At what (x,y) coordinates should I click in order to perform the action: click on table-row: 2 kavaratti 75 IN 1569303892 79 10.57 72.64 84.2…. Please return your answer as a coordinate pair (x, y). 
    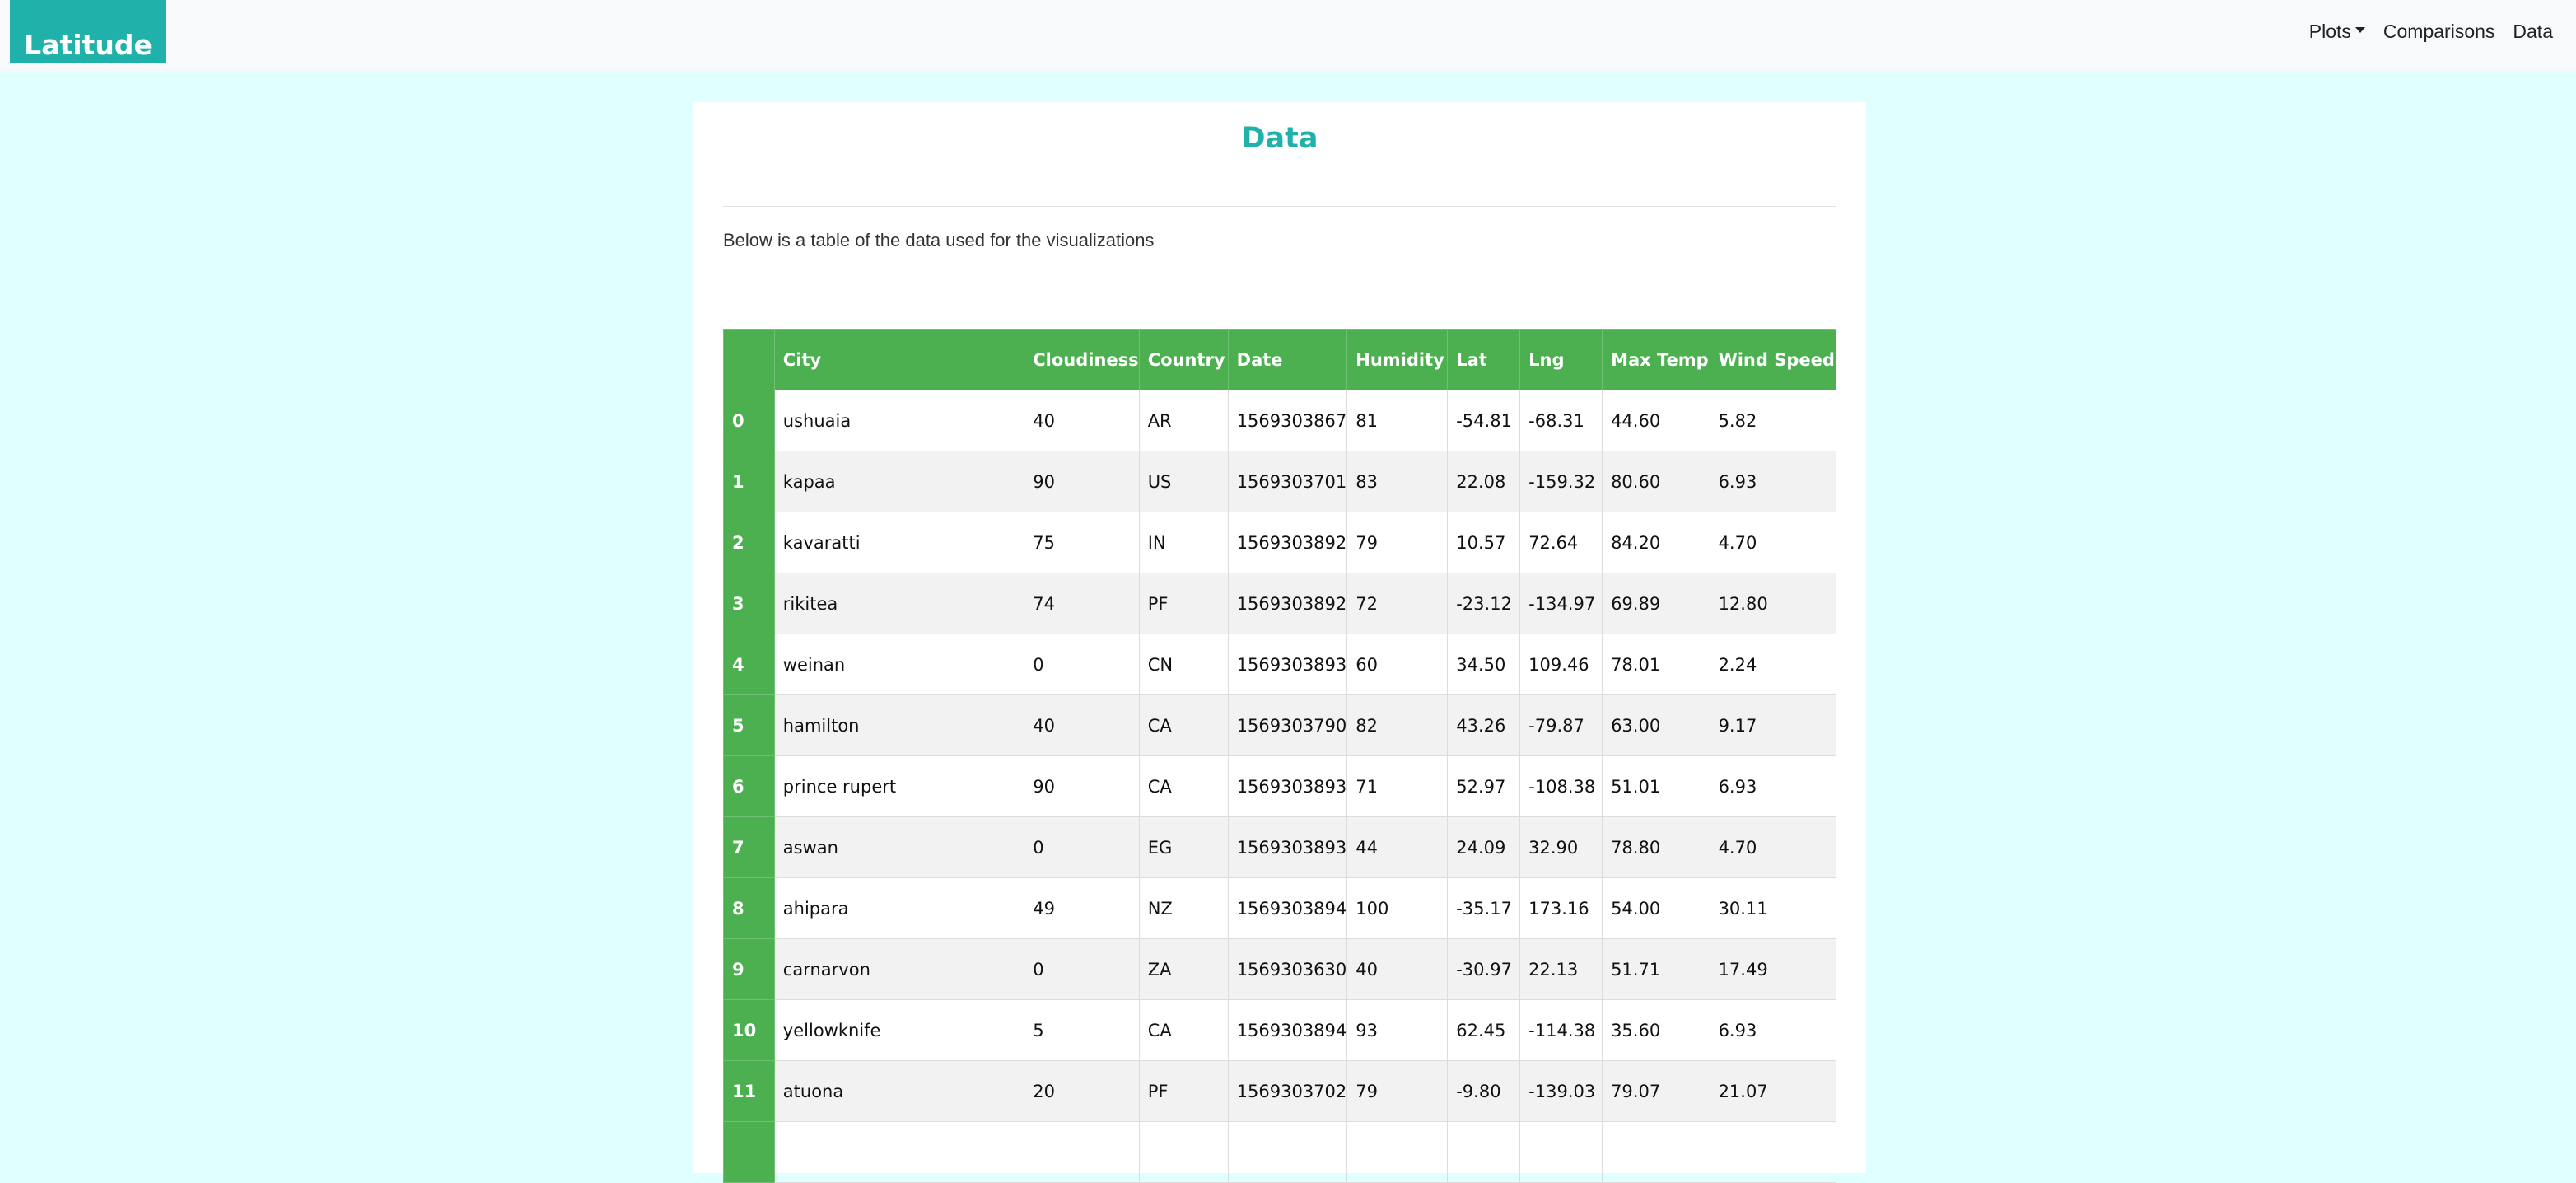
    Looking at the image, I should click on (1280, 542).